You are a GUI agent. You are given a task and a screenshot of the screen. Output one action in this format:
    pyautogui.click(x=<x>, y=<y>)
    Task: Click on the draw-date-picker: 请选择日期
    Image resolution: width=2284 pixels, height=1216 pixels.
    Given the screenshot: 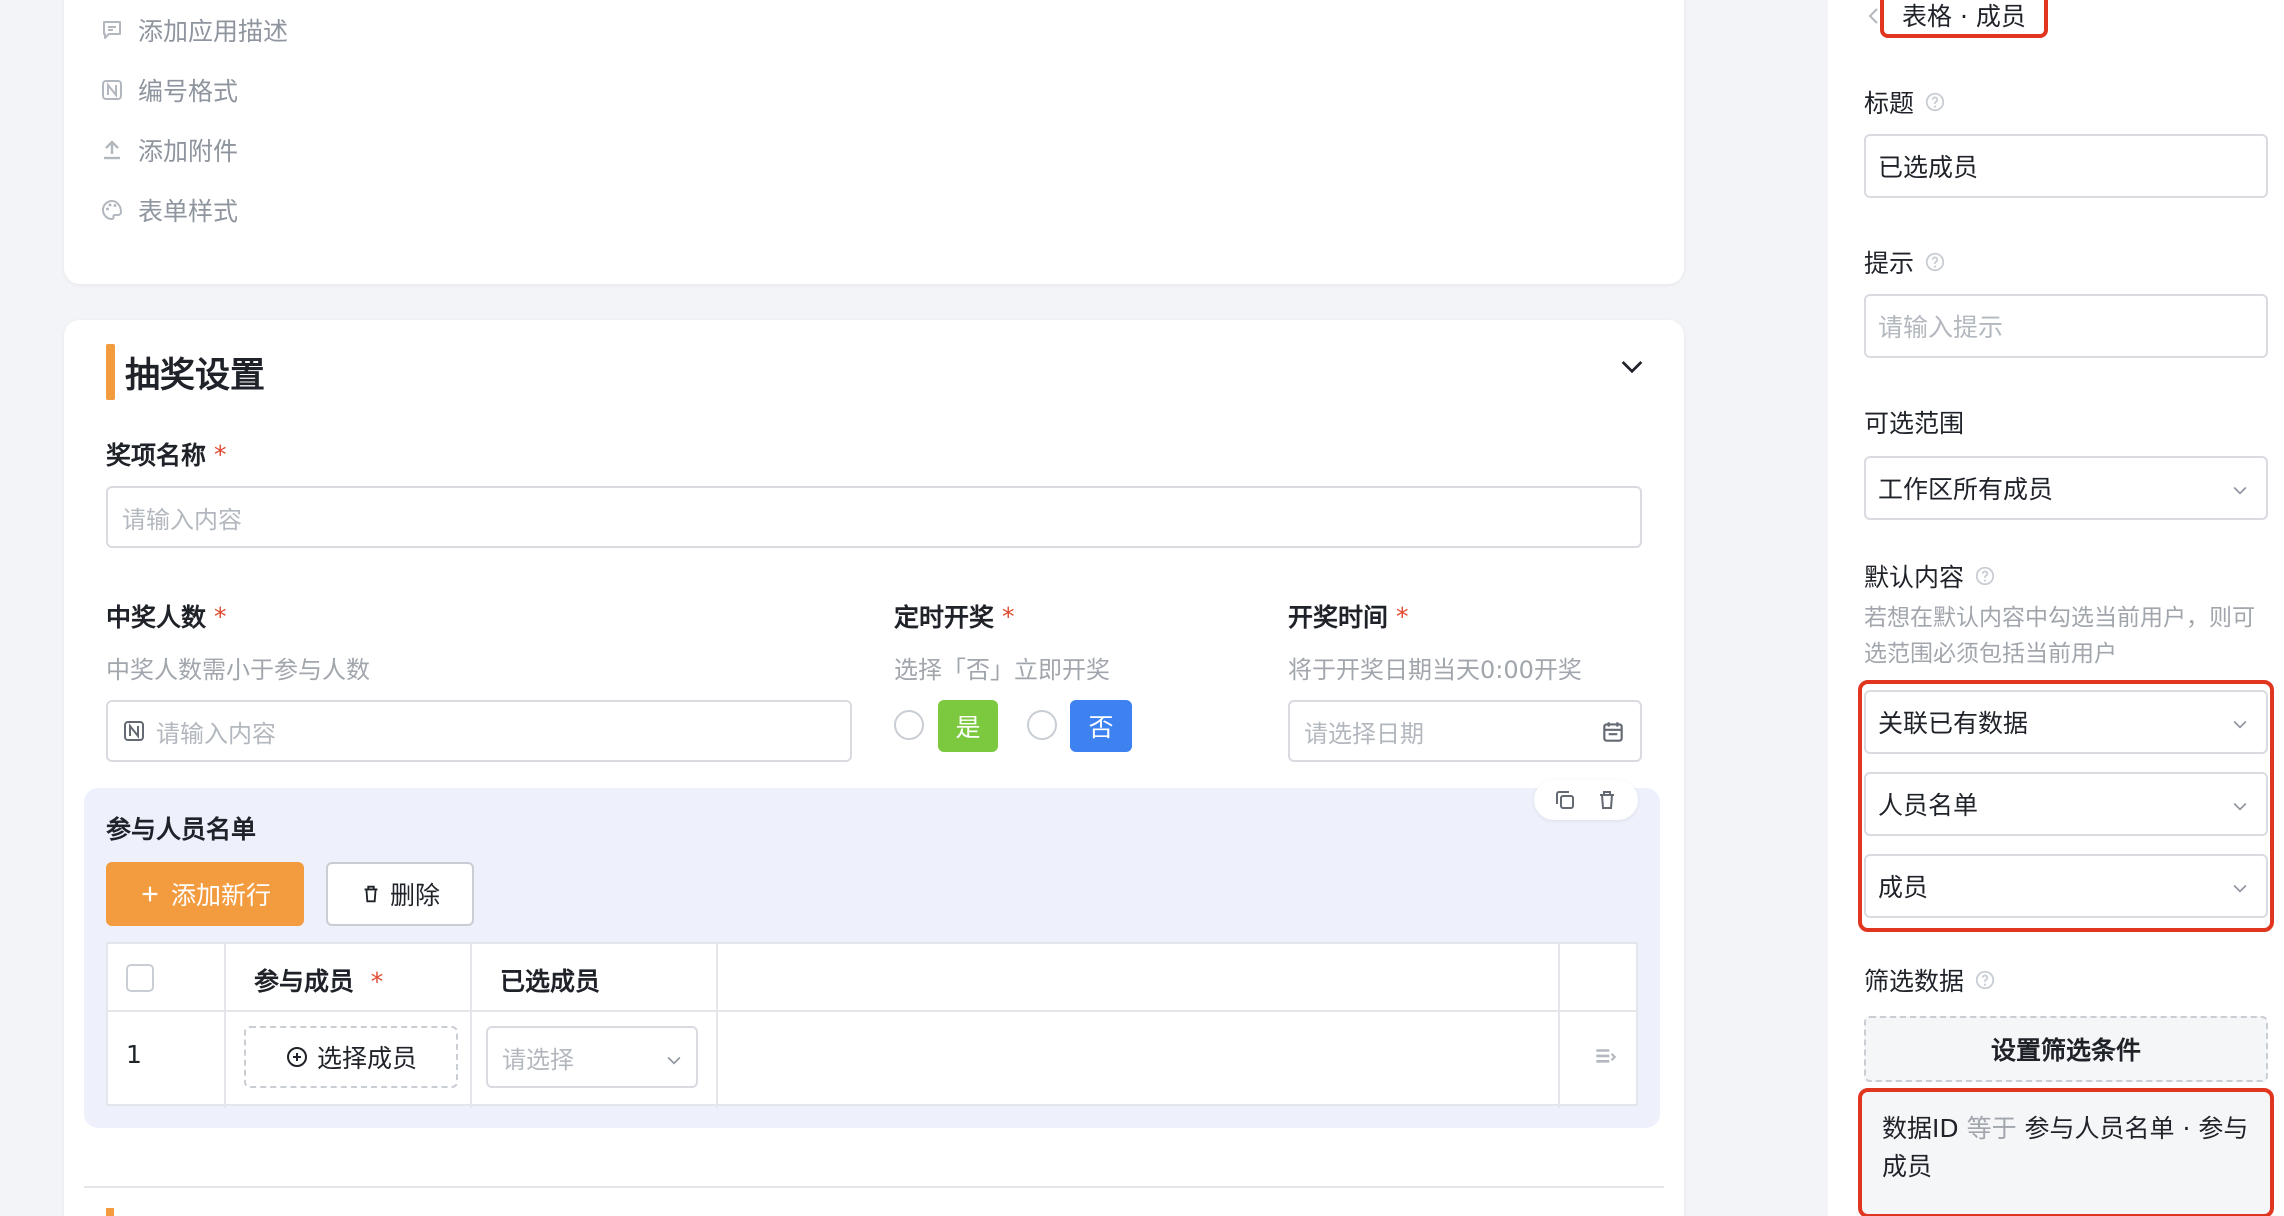 What is the action you would take?
    pyautogui.click(x=1465, y=731)
    